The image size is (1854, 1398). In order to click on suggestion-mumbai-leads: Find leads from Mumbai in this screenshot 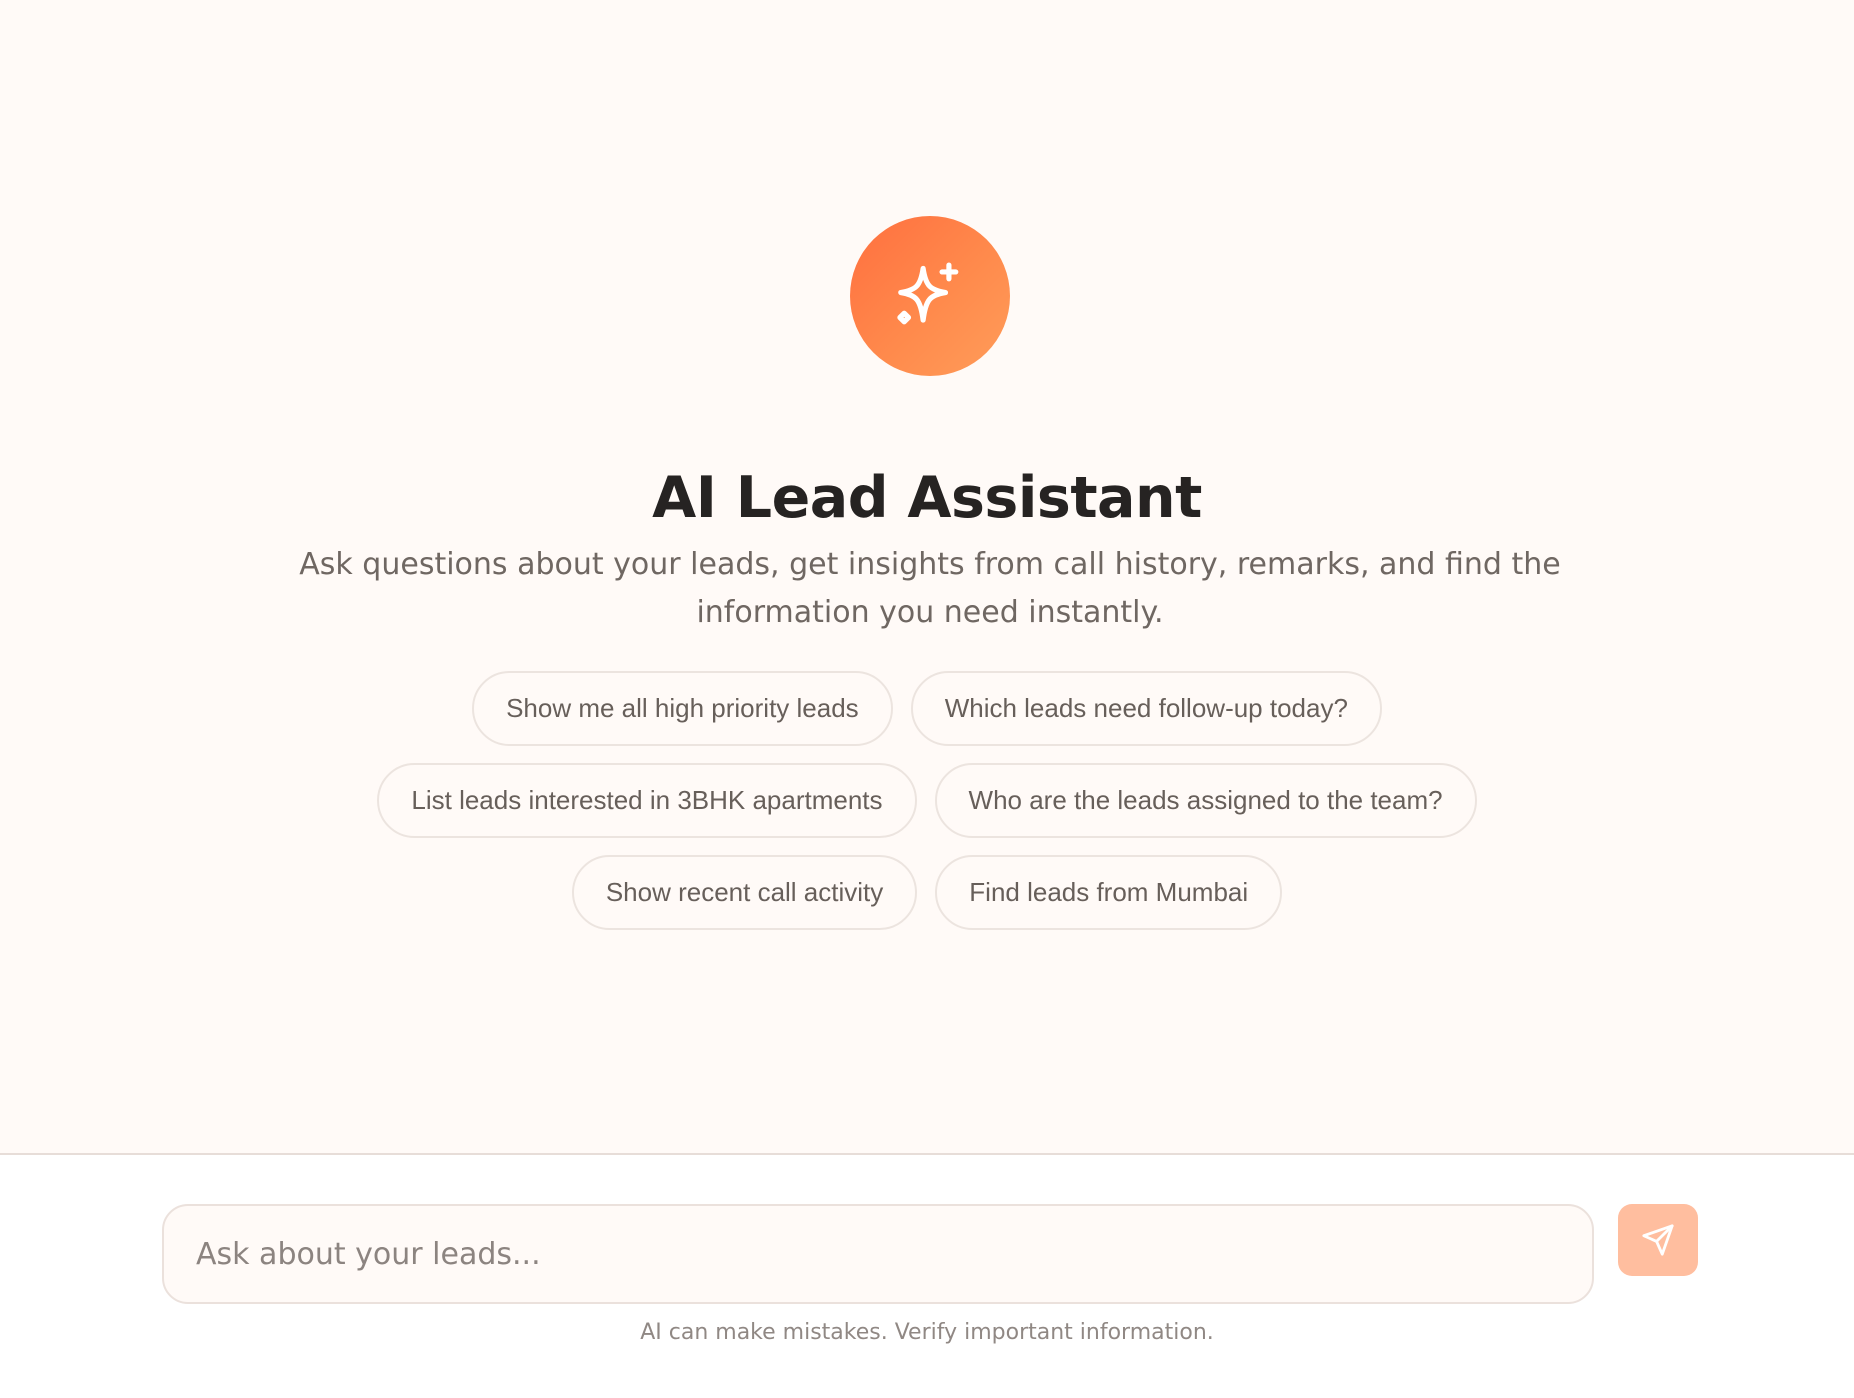, I will do `click(1109, 892)`.